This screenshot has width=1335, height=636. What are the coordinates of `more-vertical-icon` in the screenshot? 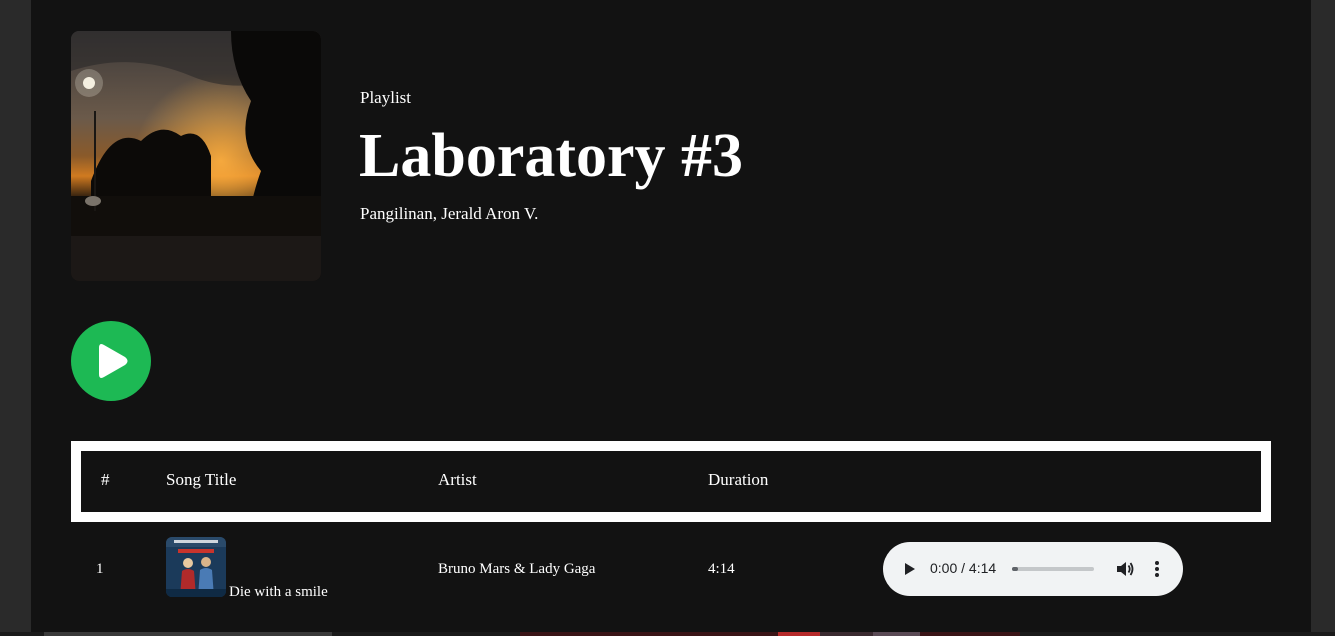 It's located at (1157, 569).